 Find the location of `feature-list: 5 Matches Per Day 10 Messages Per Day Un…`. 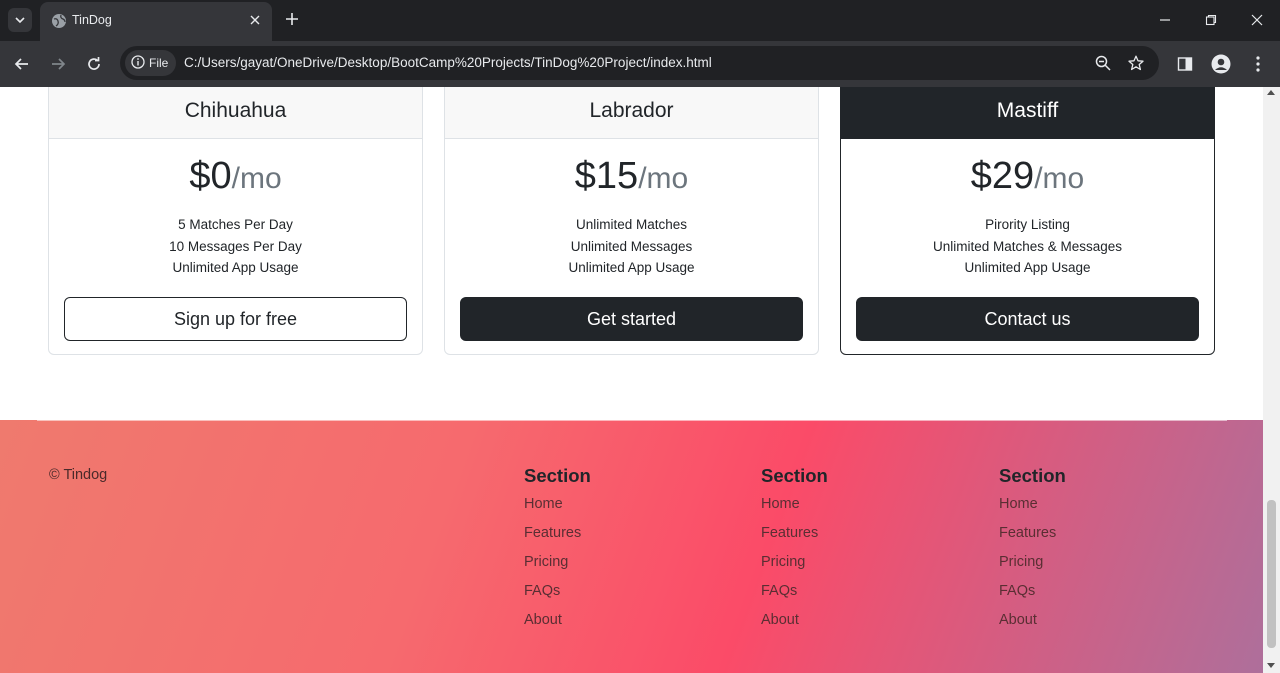

feature-list: 5 Matches Per Day 10 Messages Per Day Un… is located at coordinates (235, 246).